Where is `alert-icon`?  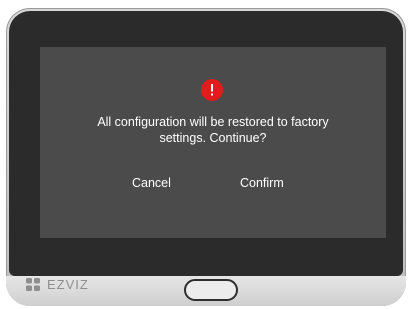
alert-icon is located at coordinates (212, 90).